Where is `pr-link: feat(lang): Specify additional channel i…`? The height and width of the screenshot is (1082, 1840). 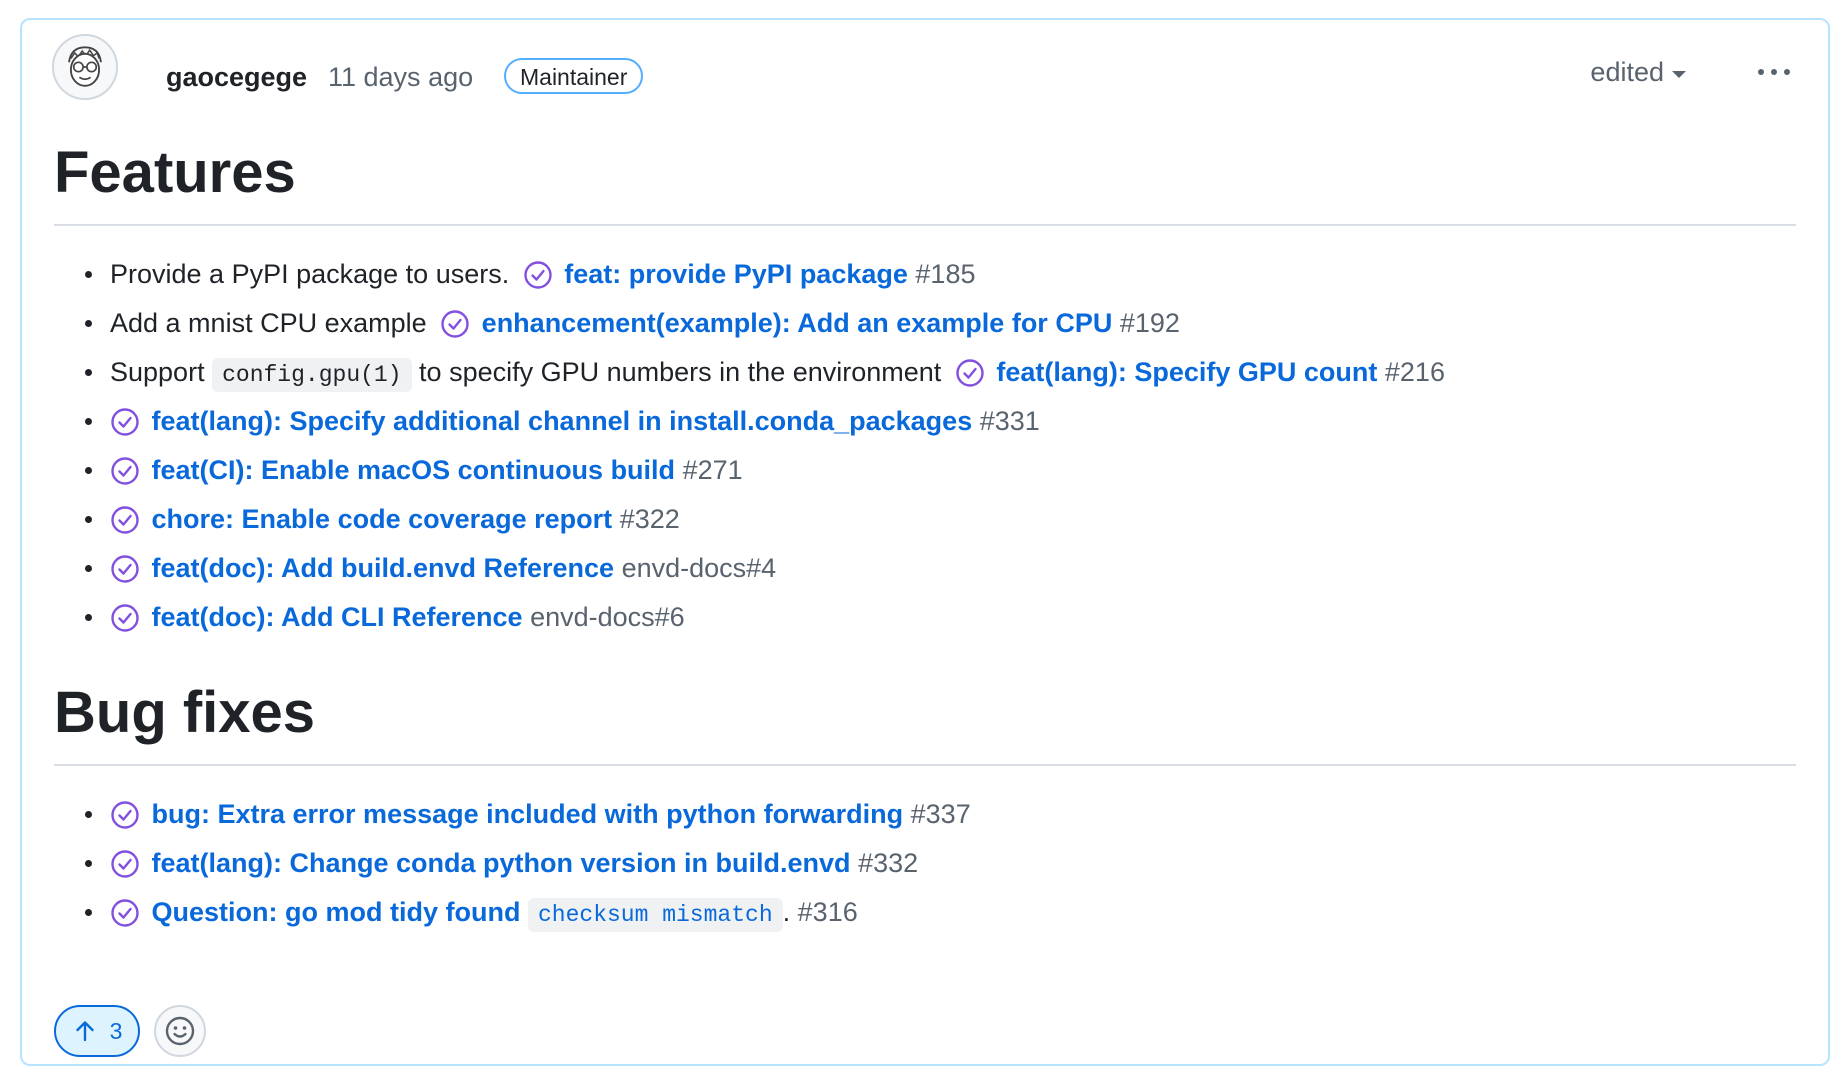
pr-link: feat(lang): Specify additional channel i… is located at coordinates (562, 421).